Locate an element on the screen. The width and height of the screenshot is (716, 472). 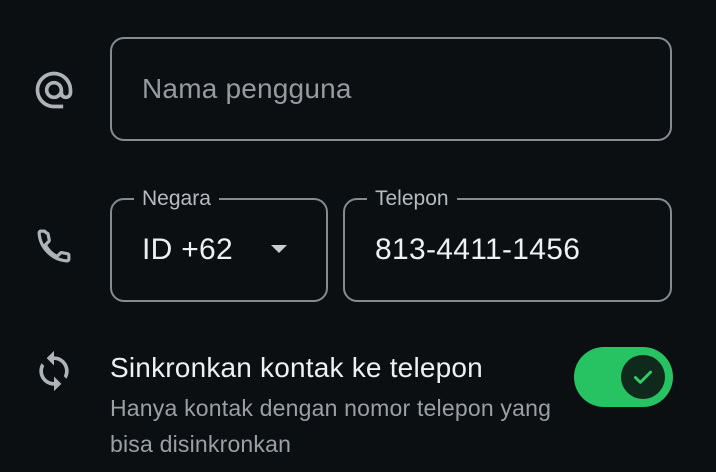
username-placeholder: Nama pengguna is located at coordinates (247, 88).